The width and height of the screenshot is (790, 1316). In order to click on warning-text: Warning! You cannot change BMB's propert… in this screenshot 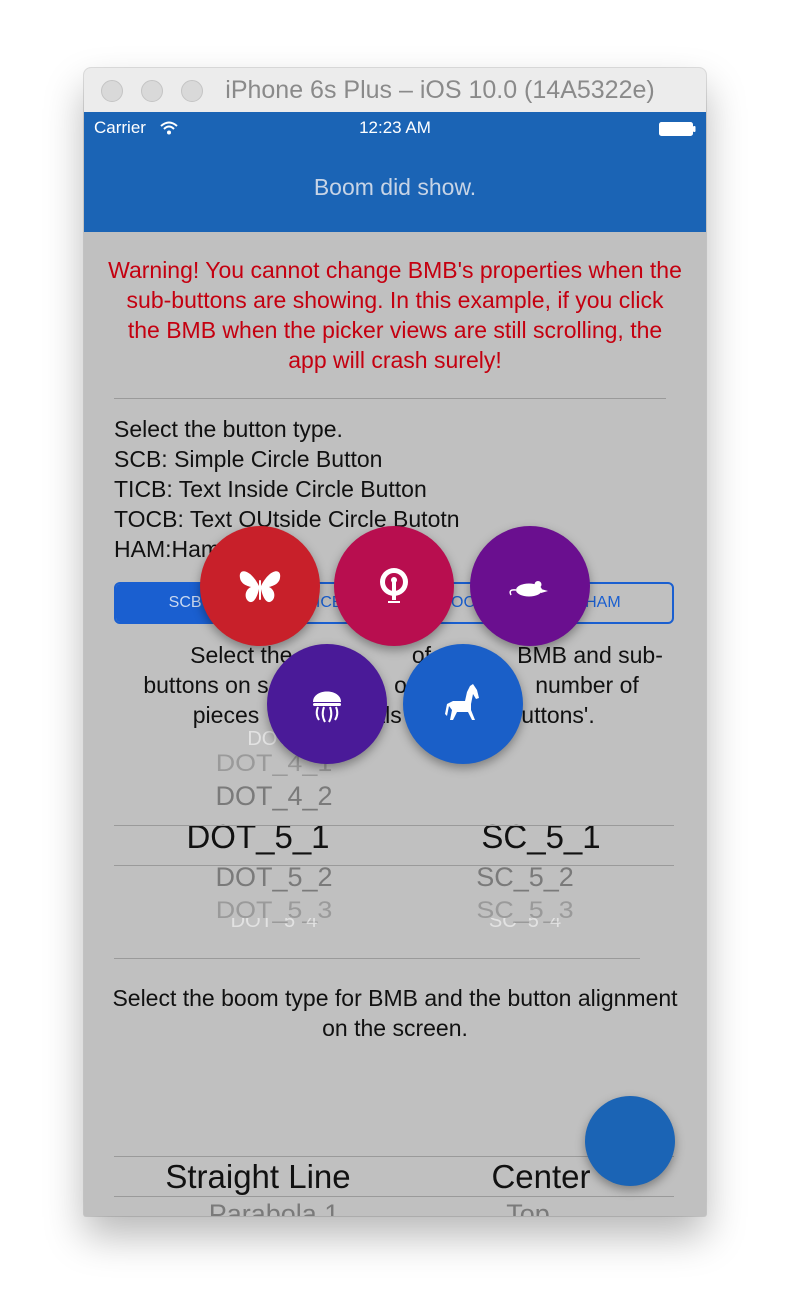, I will do `click(395, 315)`.